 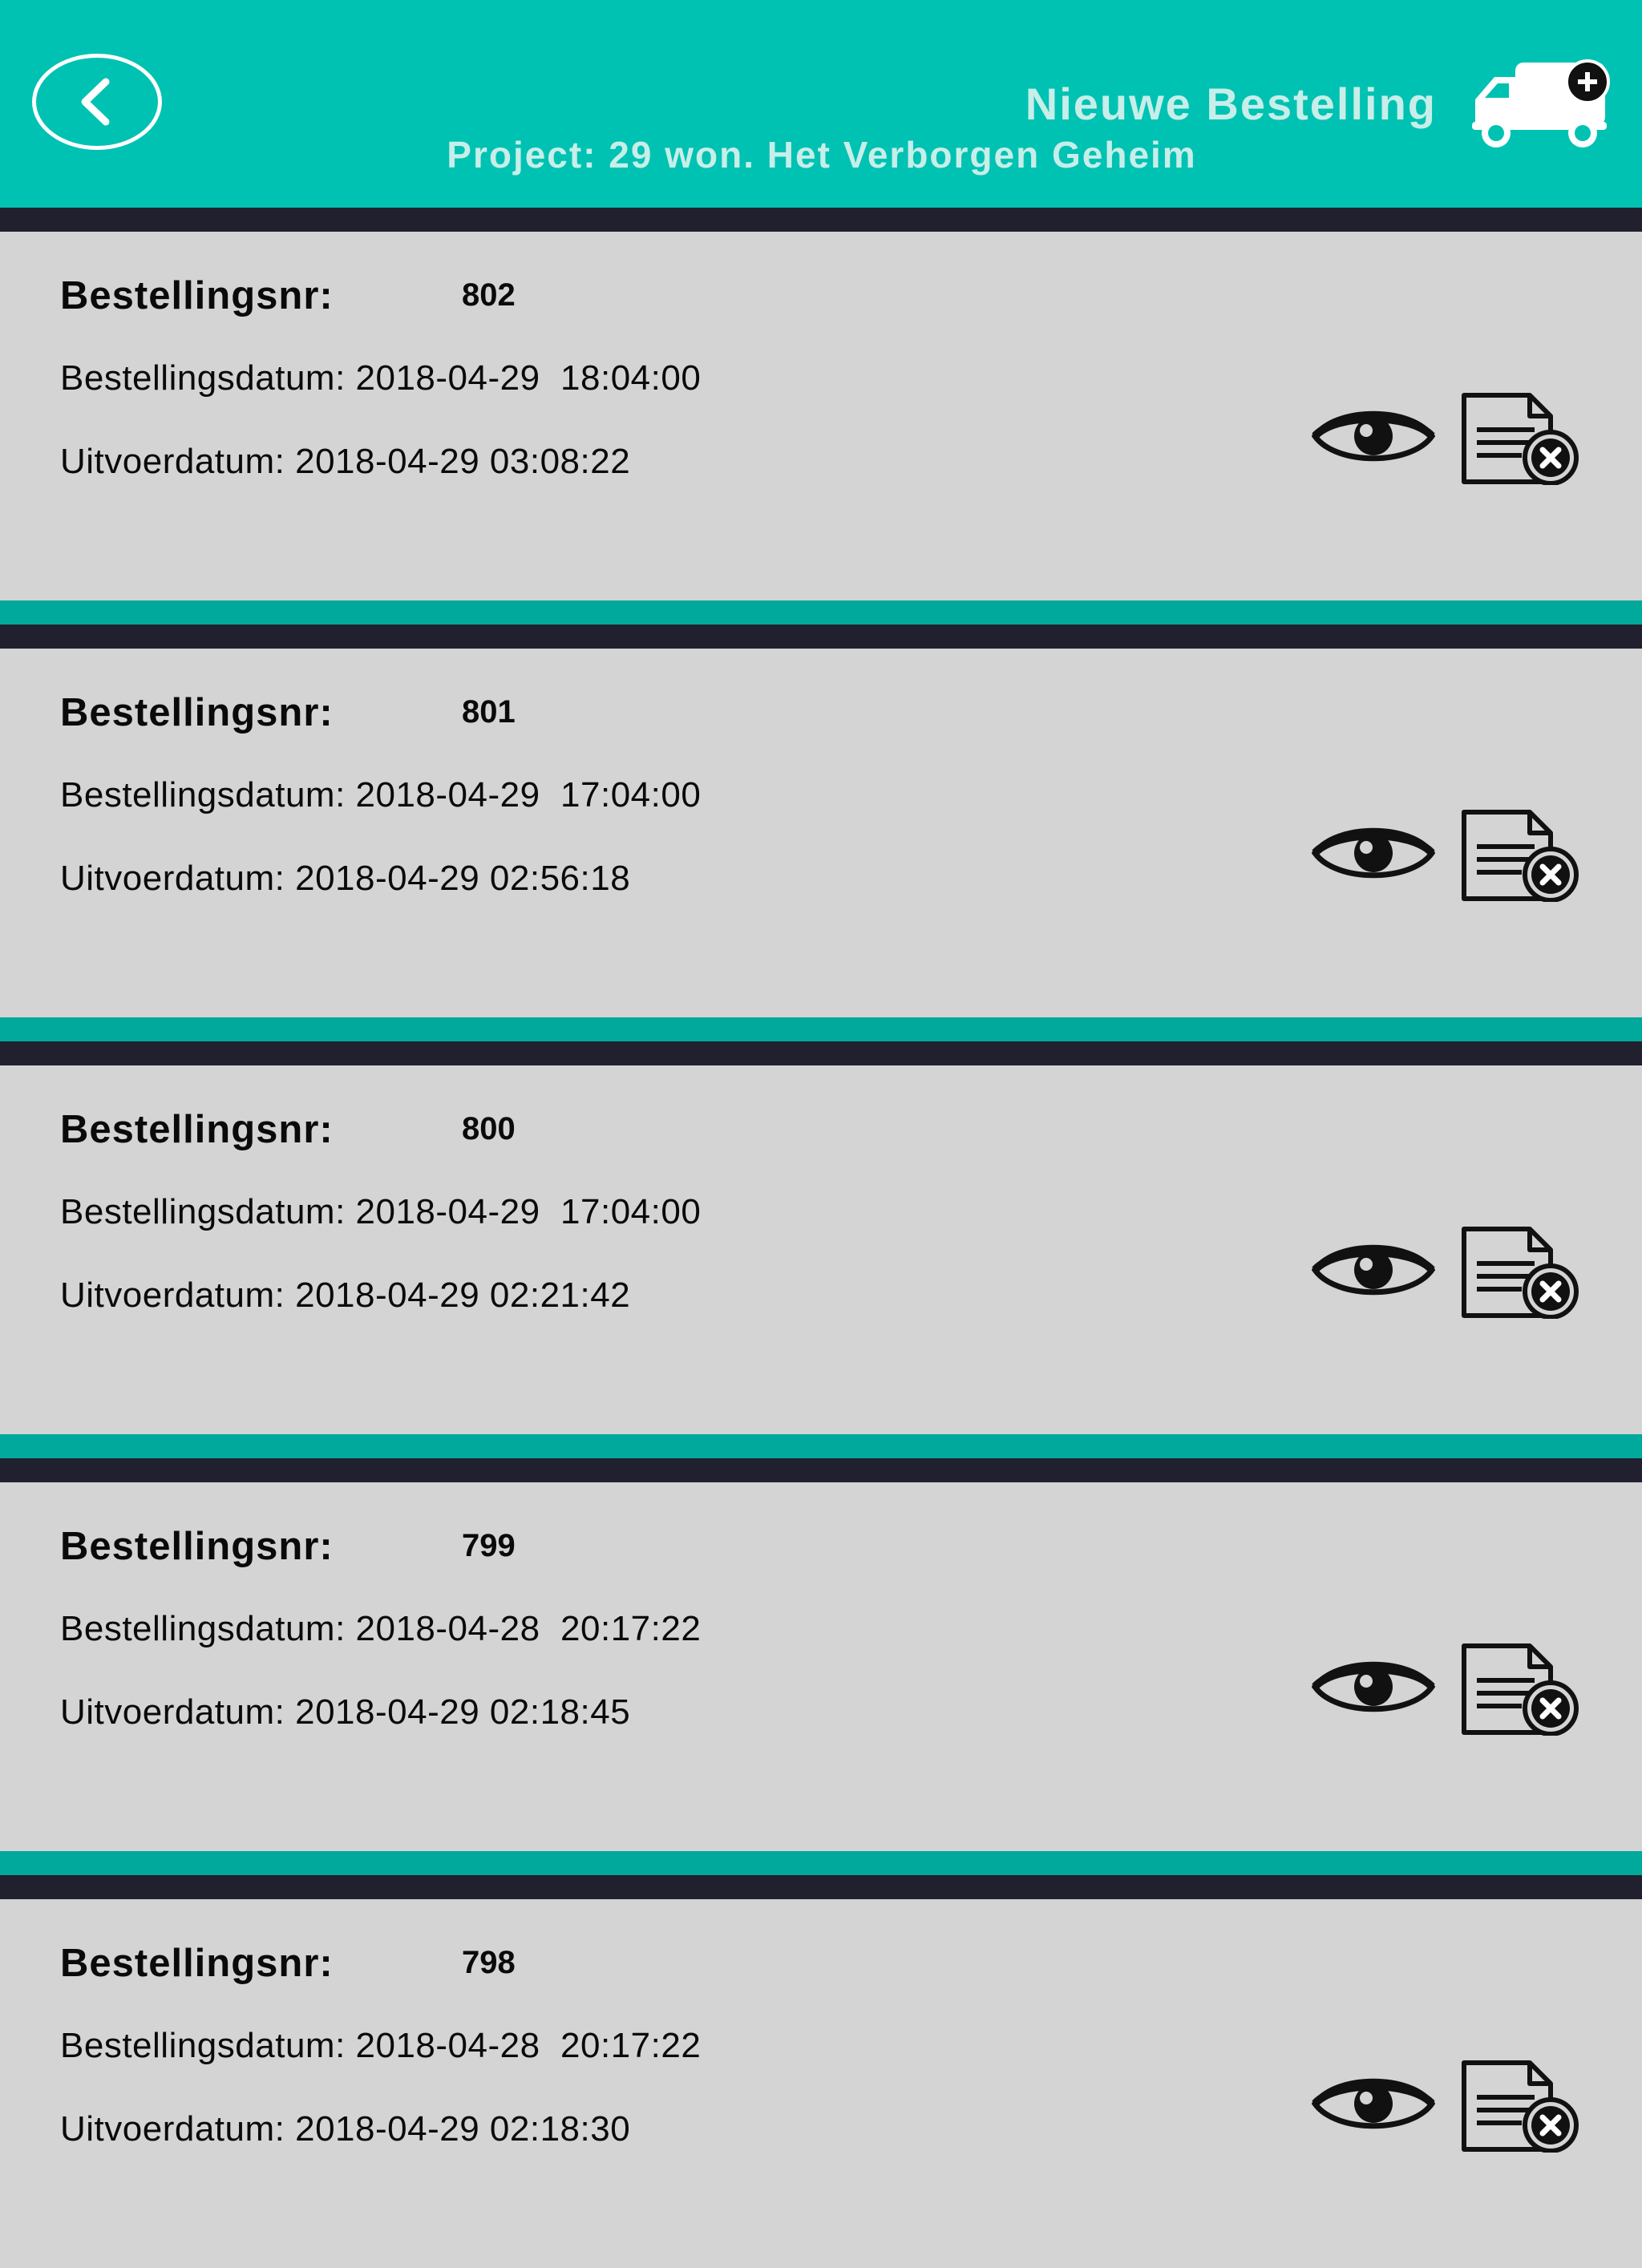 I want to click on new-order-button, so click(x=1541, y=105).